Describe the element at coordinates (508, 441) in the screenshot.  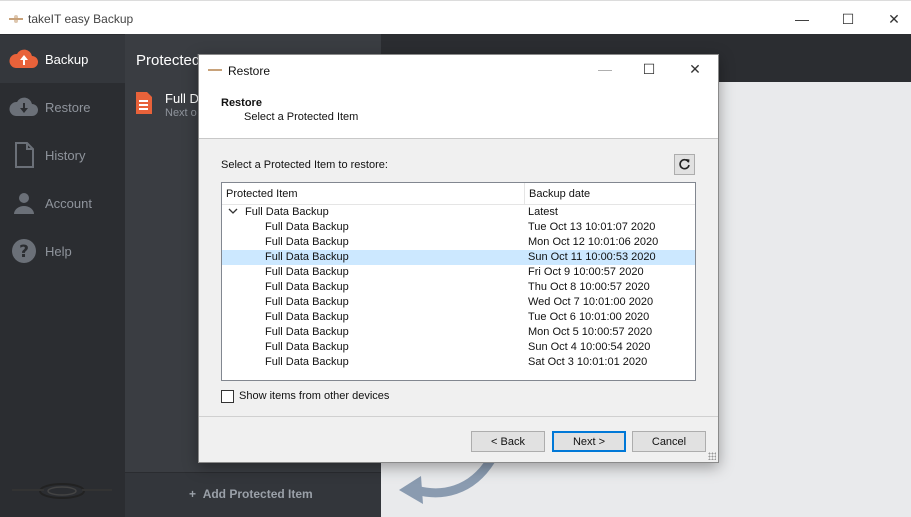
I see `back-button: < Back` at that location.